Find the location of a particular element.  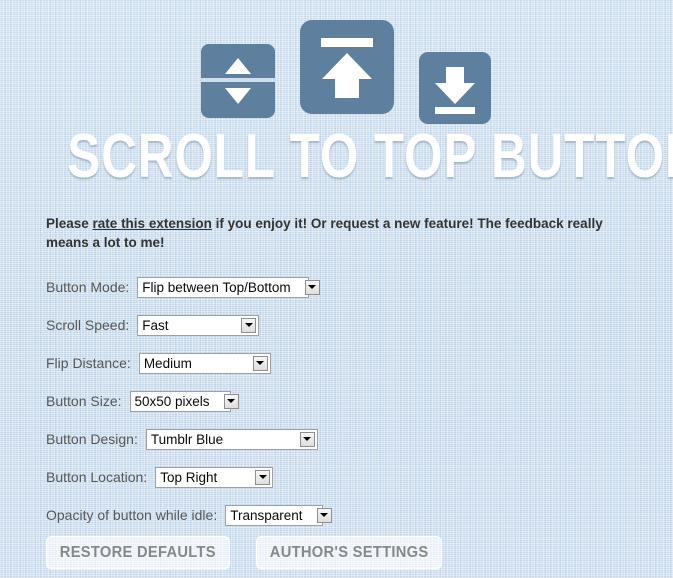

rate-extension-link: rate this extension is located at coordinates (152, 223).